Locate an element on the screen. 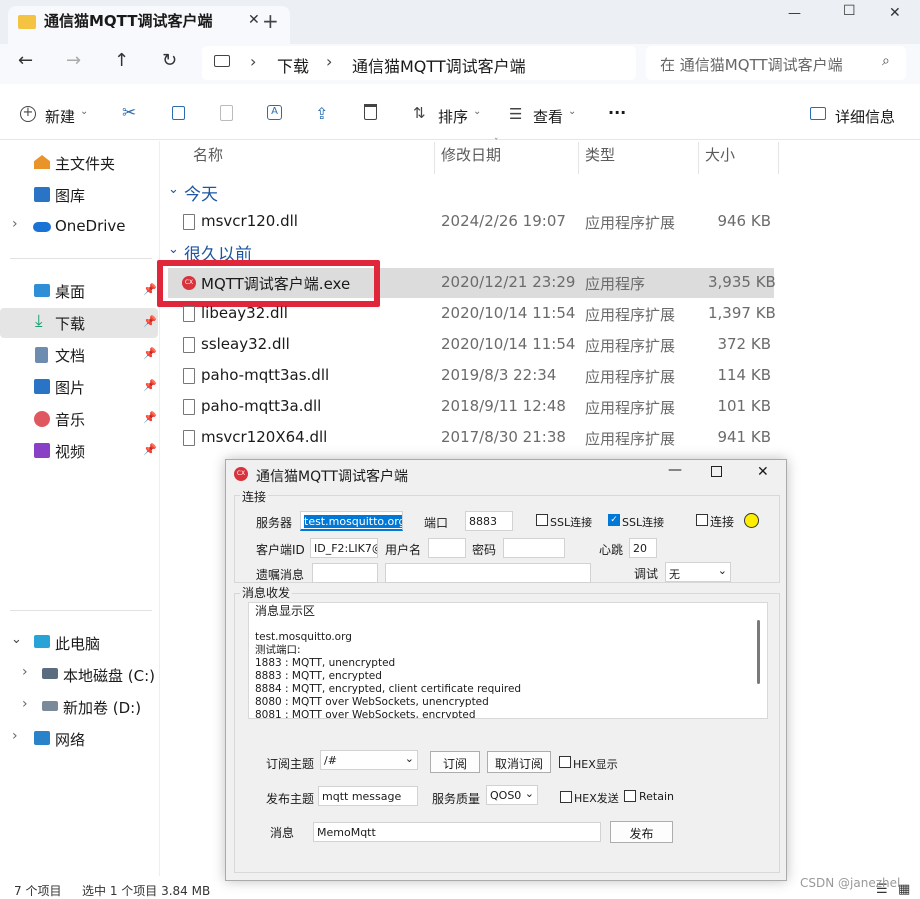 Image resolution: width=920 pixels, height=899 pixels. will-topic-input is located at coordinates (345, 573).